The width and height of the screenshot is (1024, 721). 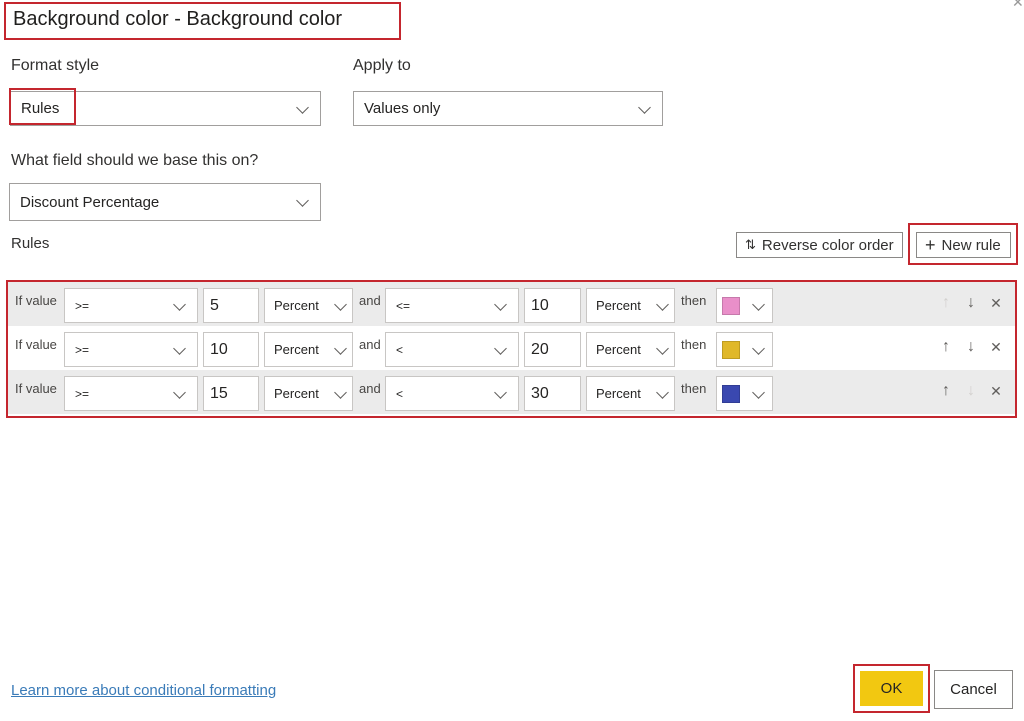 I want to click on base-field-dropdown: Discount Percentage, so click(x=165, y=202).